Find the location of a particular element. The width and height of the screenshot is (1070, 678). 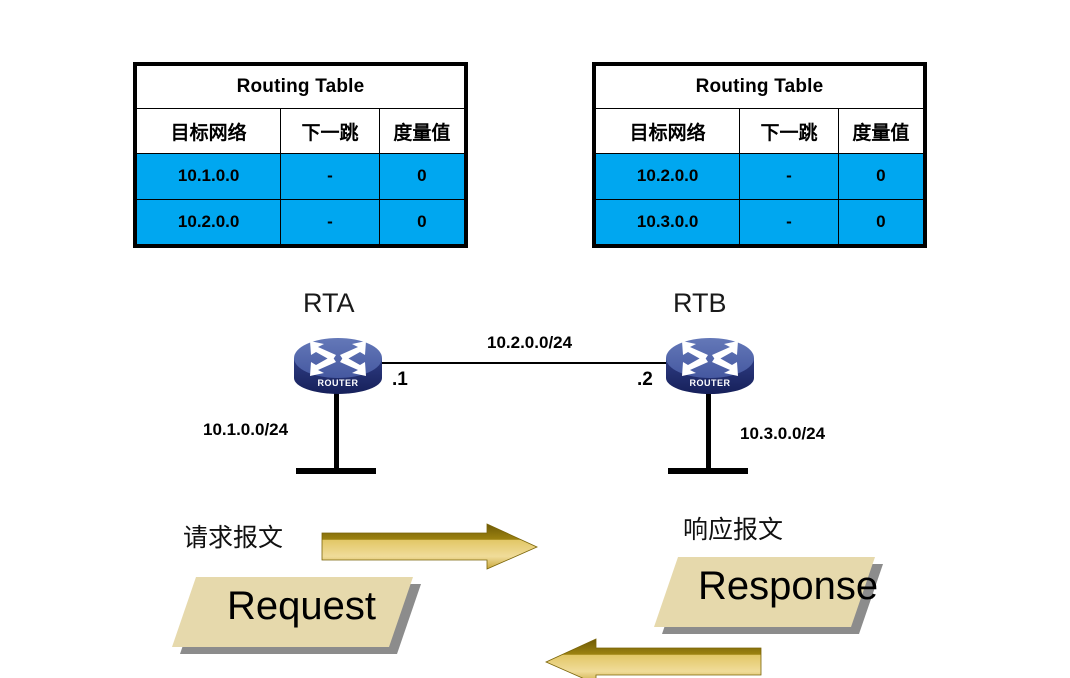

lan-segment-rtb is located at coordinates (708, 471).